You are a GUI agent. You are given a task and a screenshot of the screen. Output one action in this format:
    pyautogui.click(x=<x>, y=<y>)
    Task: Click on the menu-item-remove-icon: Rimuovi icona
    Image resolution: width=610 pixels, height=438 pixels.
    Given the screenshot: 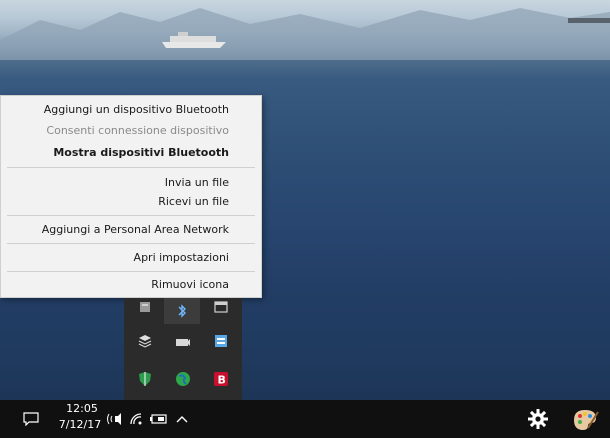 What is the action you would take?
    pyautogui.click(x=190, y=284)
    